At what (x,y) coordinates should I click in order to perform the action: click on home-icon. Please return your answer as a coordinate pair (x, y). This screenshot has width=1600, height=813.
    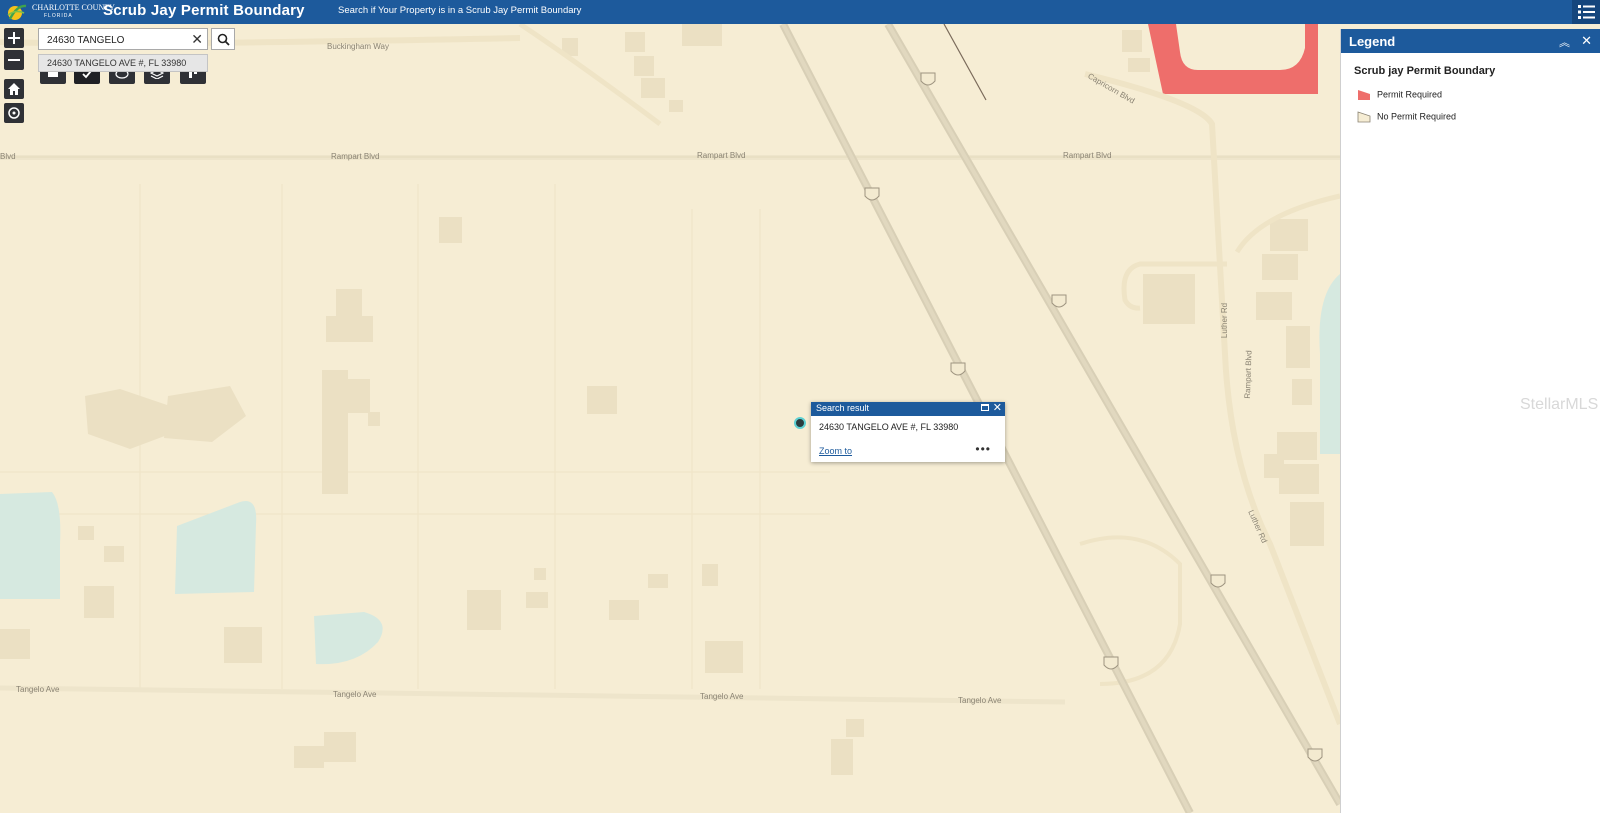
    Looking at the image, I should click on (14, 89).